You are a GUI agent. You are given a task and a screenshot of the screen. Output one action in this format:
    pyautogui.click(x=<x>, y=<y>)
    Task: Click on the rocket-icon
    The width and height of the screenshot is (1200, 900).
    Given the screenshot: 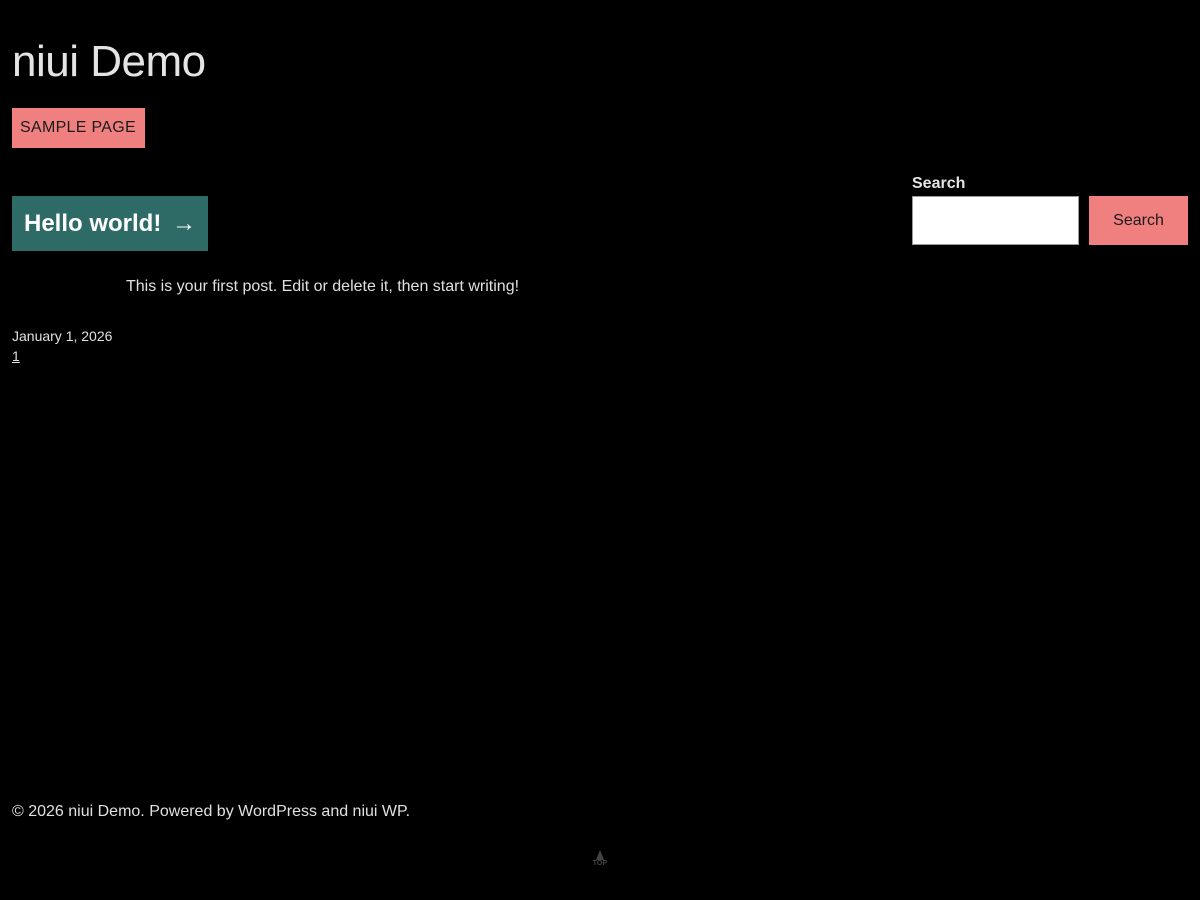 What is the action you would take?
    pyautogui.click(x=600, y=855)
    